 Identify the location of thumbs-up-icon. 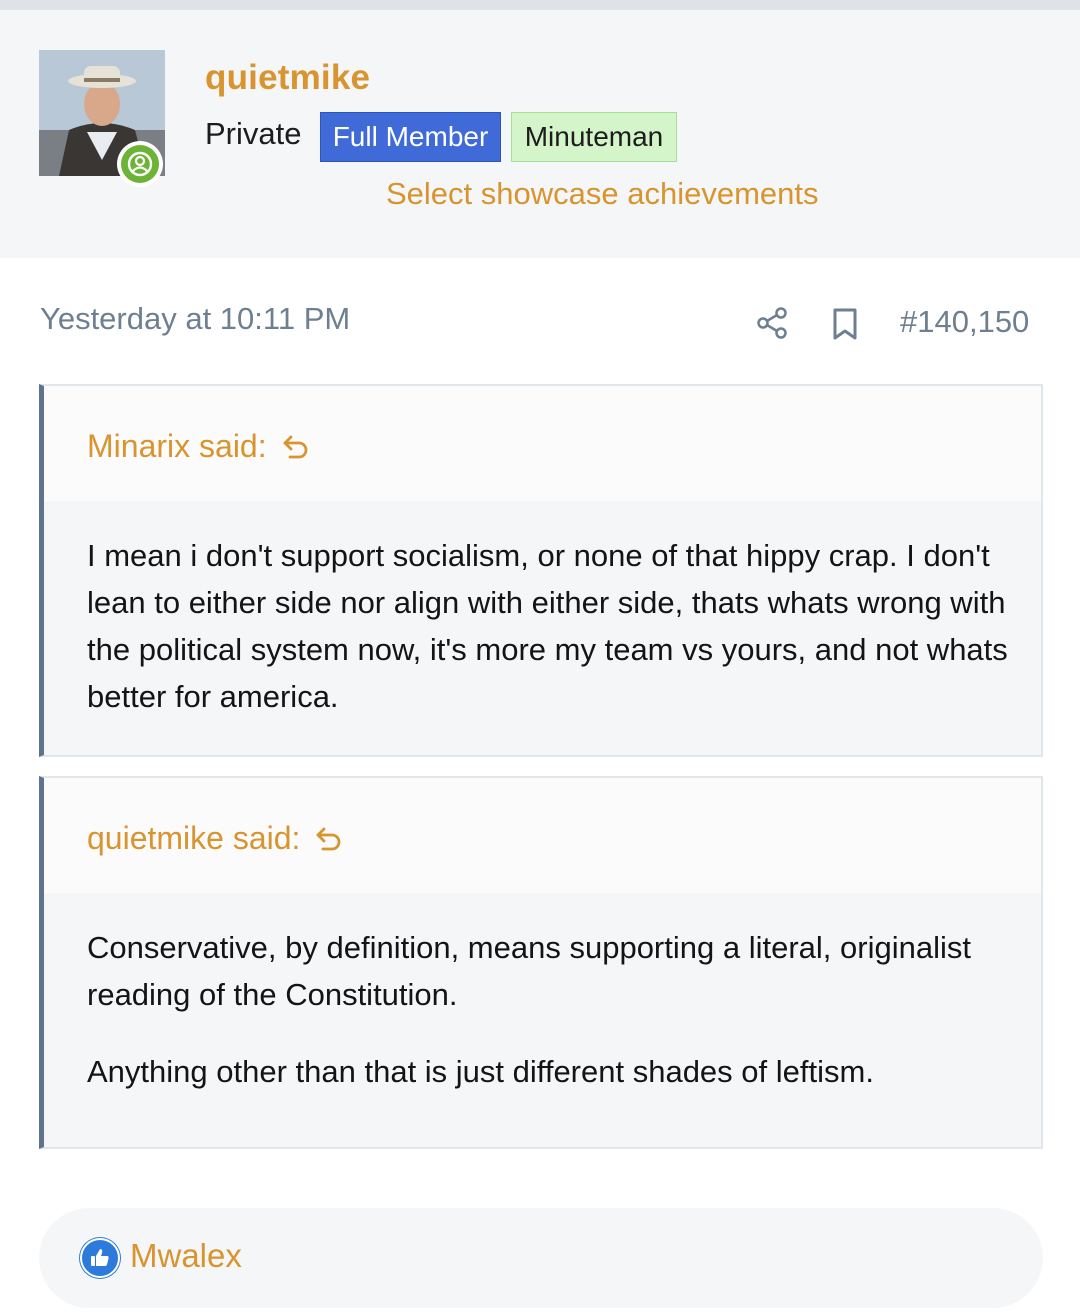
(100, 1258).